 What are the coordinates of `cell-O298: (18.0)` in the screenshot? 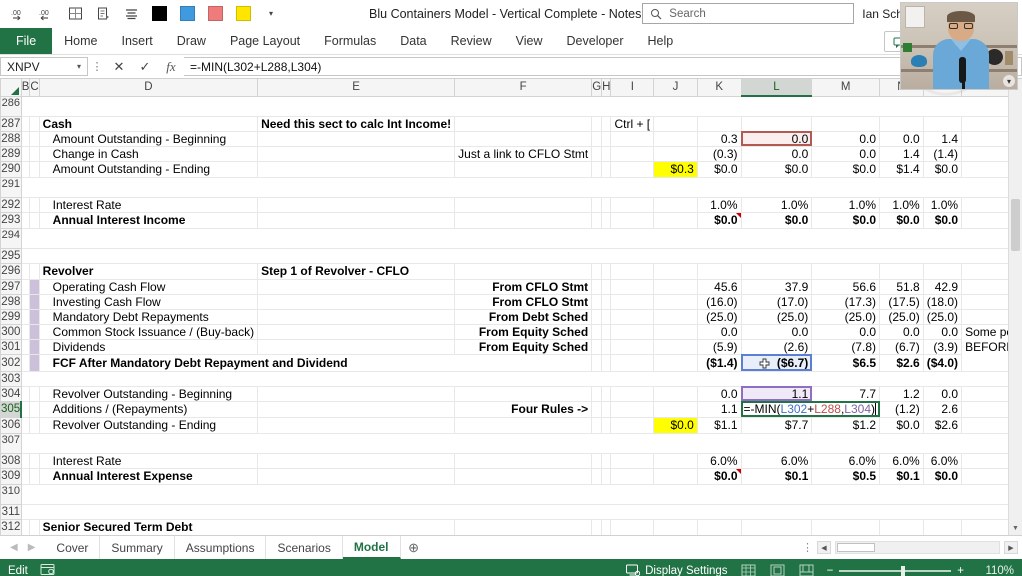 It's located at (943, 302).